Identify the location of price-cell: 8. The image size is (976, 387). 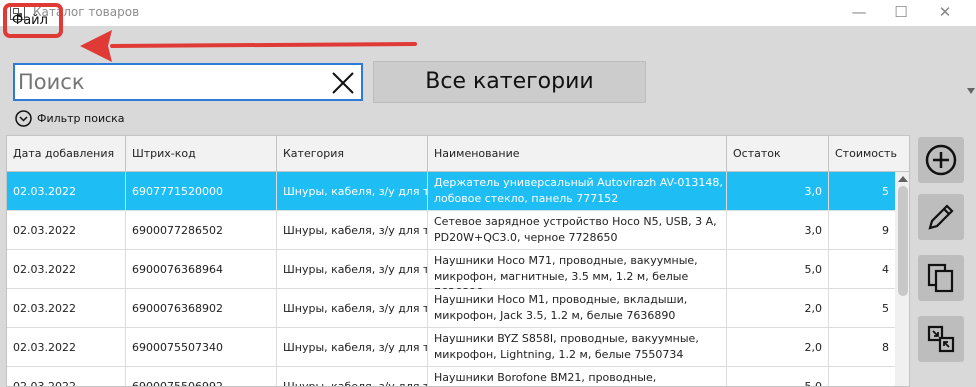
(885, 347).